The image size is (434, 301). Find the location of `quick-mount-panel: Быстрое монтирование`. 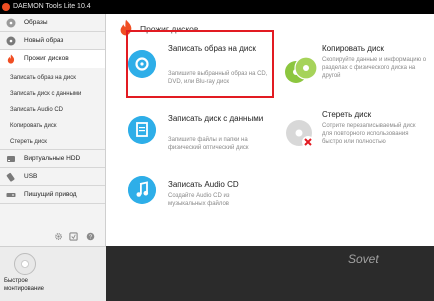

quick-mount-panel: Быстрое монтирование is located at coordinates (53, 273).